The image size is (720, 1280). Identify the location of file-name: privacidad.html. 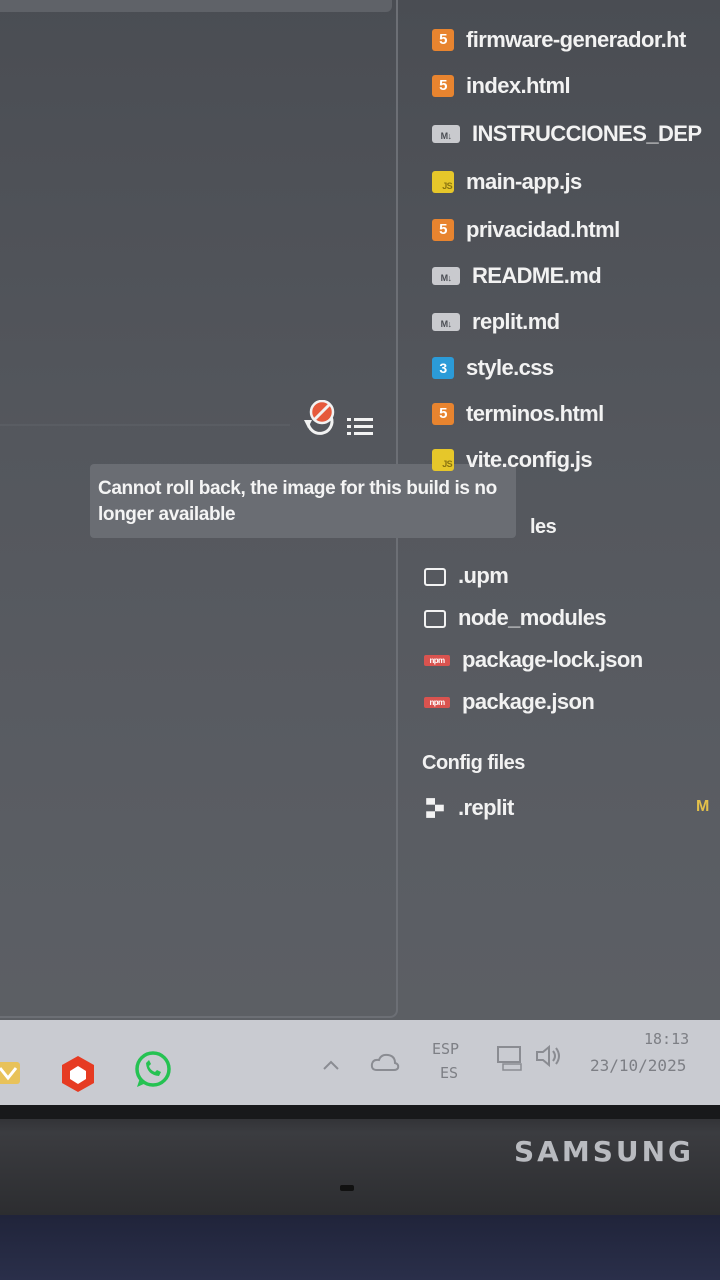
(543, 229).